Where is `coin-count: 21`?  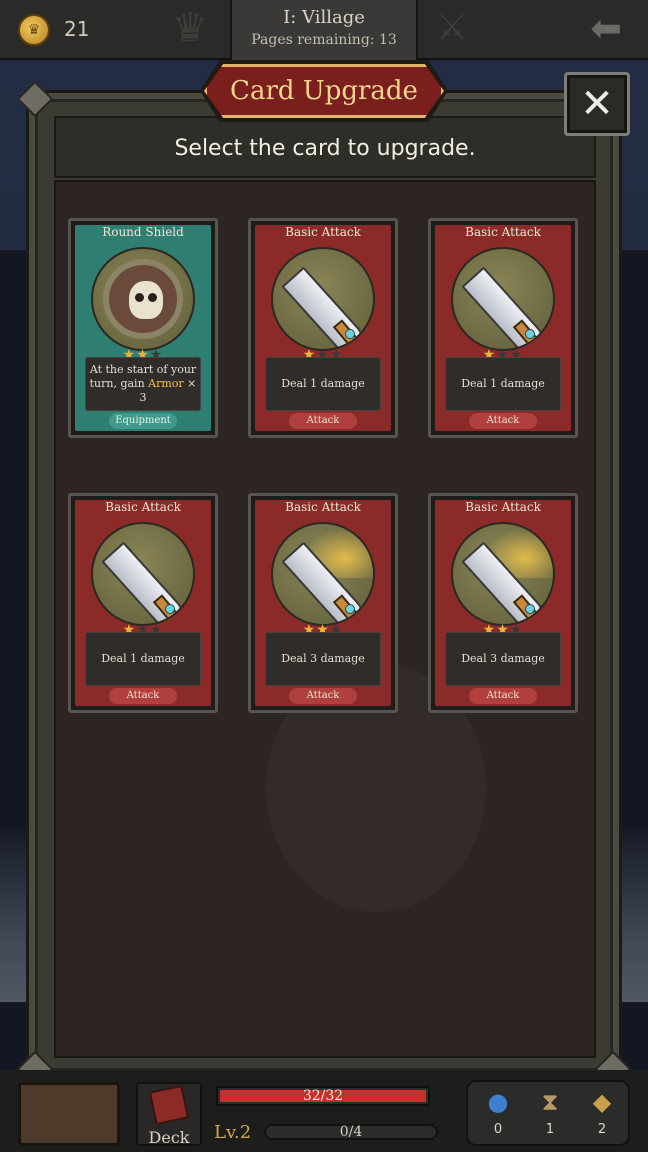
coin-count: 21 is located at coordinates (77, 29).